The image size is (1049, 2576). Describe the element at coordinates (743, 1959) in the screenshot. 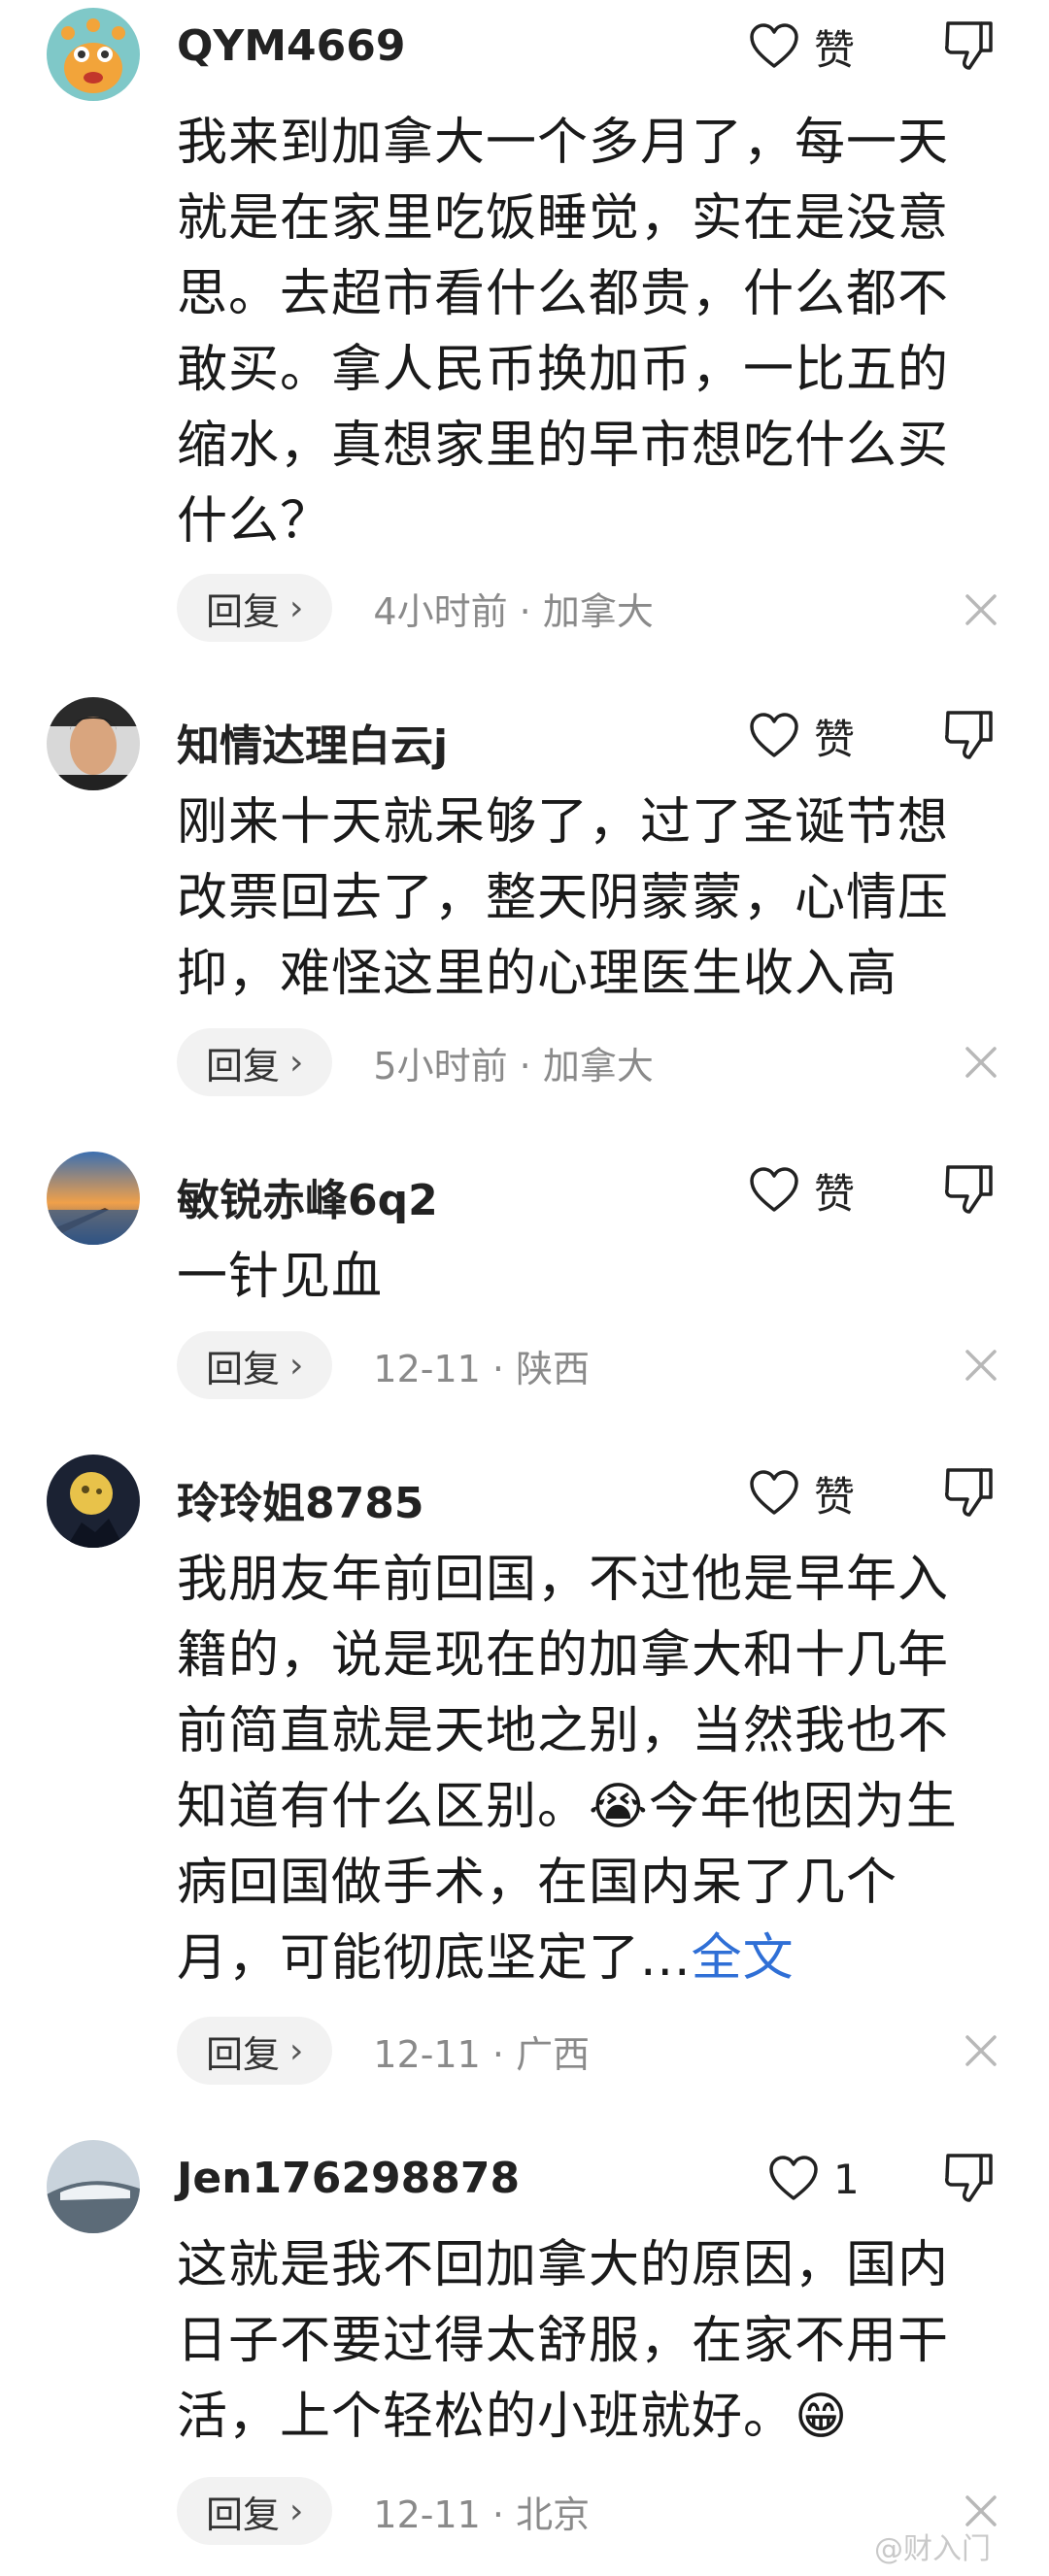

I see `full-text-link: 全文` at that location.